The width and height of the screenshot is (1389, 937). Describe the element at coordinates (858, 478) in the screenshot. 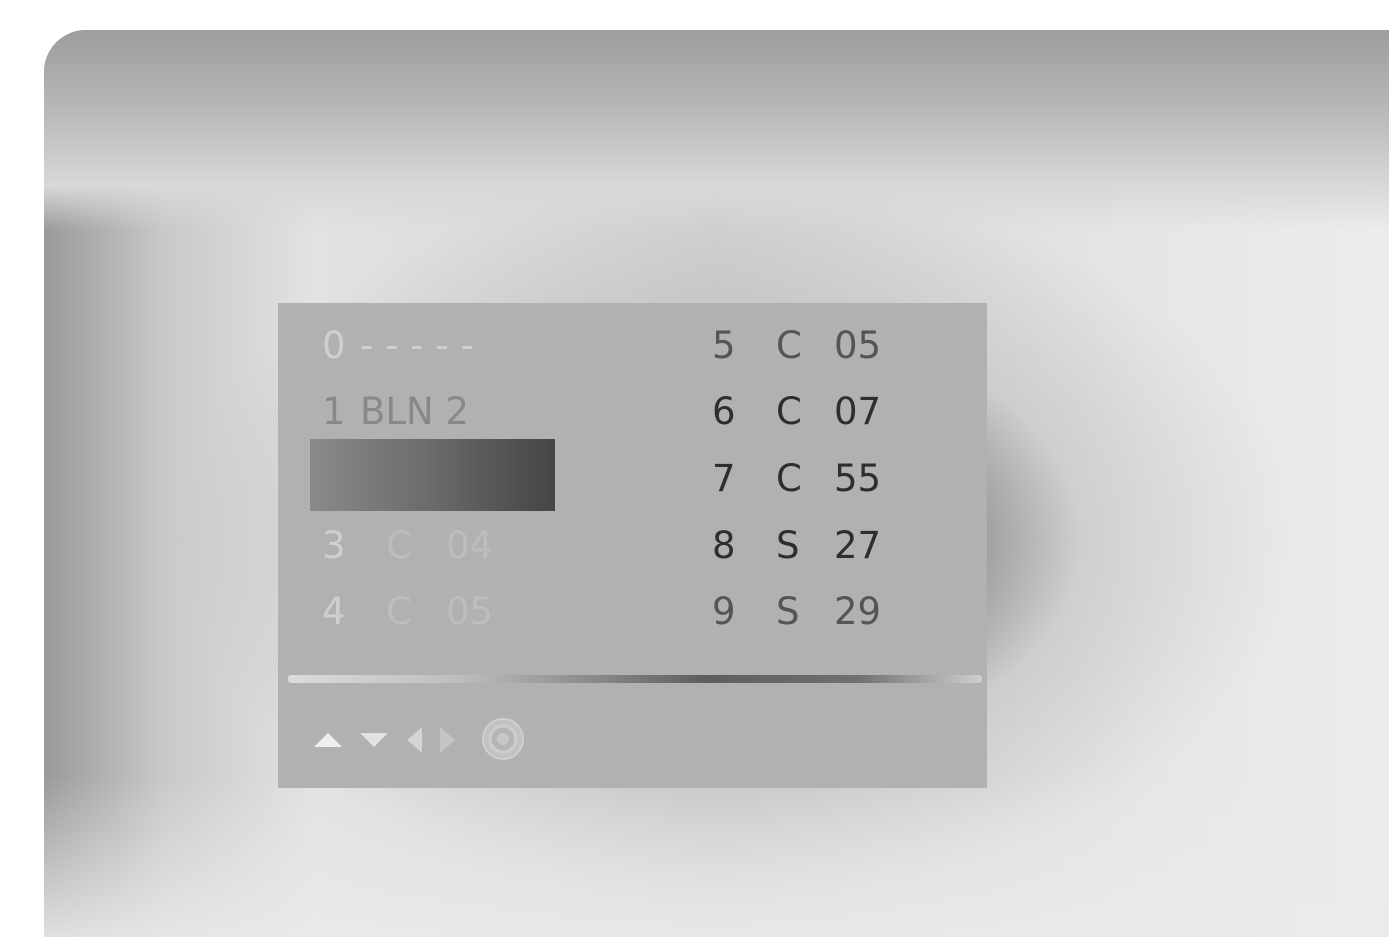

I see `channel-value: 55` at that location.